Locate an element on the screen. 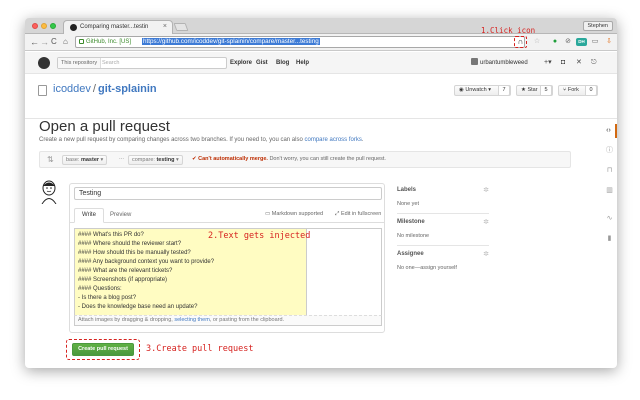 This screenshot has height=400, width=640. attach-text: Attach images by dragging & dropping, is located at coordinates (126, 320).